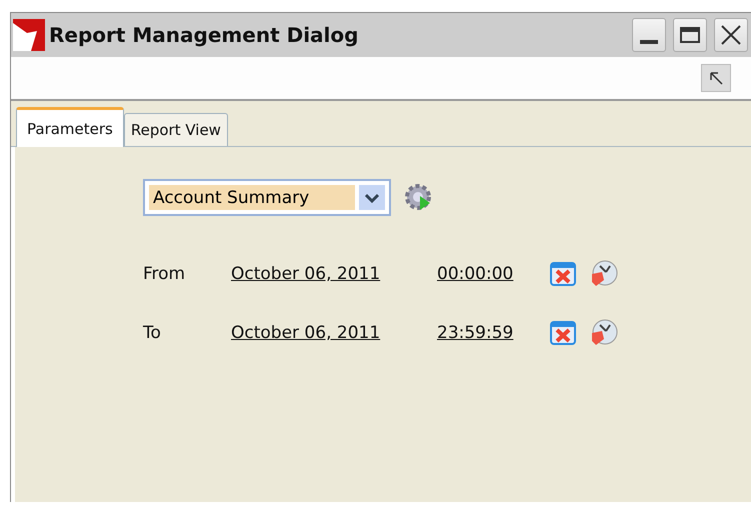  What do you see at coordinates (204, 35) in the screenshot?
I see `window-title: Report Management Dialog` at bounding box center [204, 35].